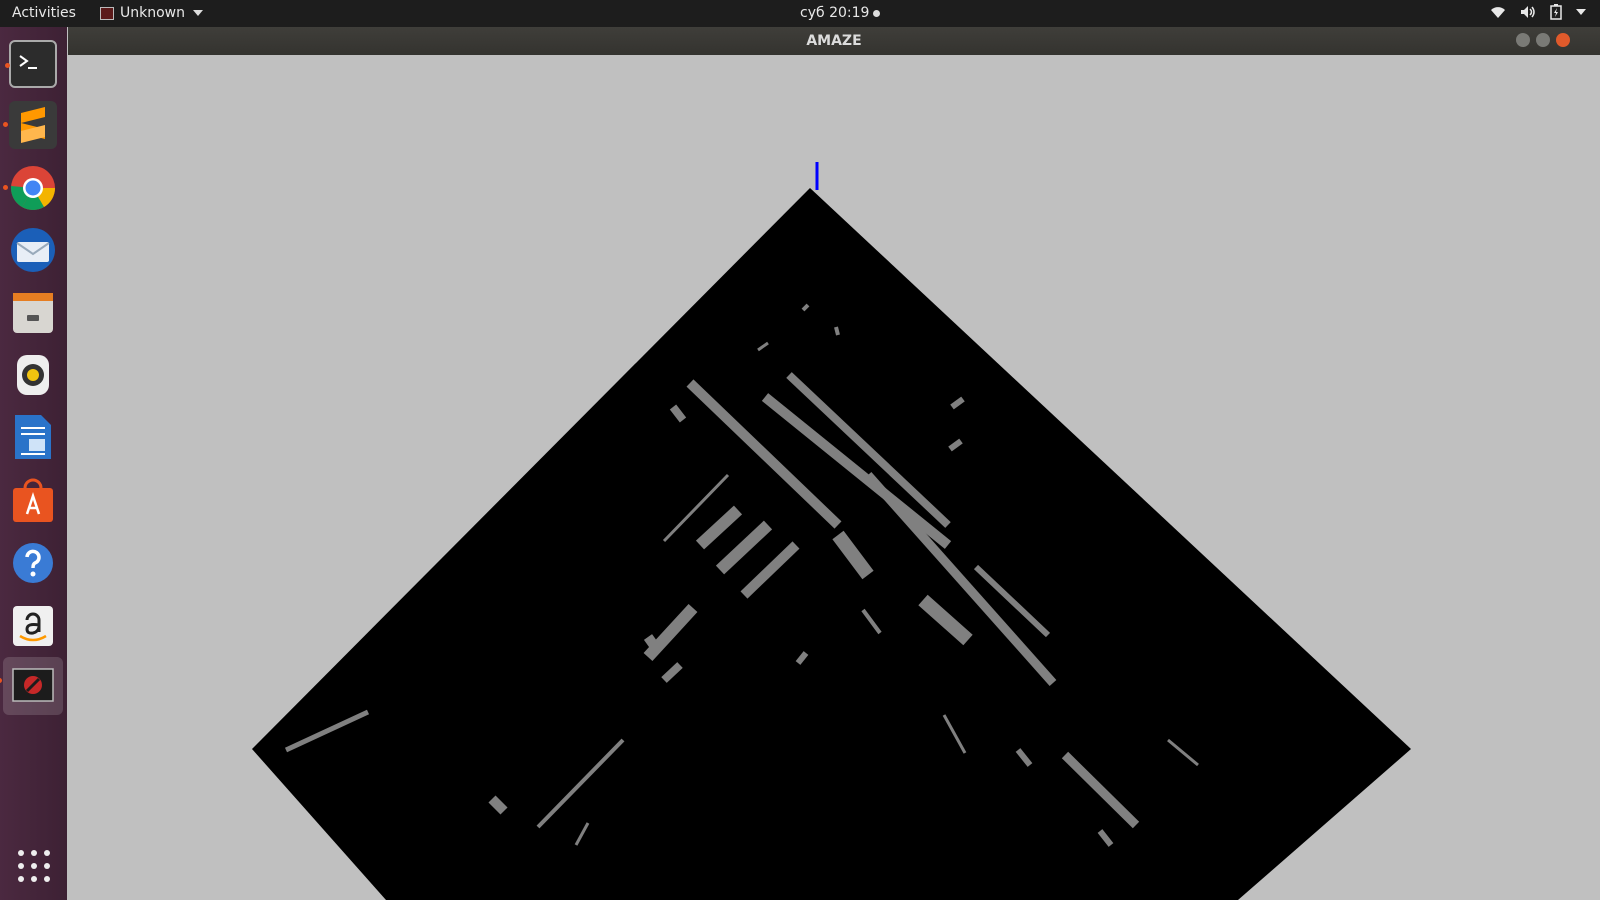 The image size is (1600, 900). Describe the element at coordinates (1543, 40) in the screenshot. I see `maximize-button` at that location.